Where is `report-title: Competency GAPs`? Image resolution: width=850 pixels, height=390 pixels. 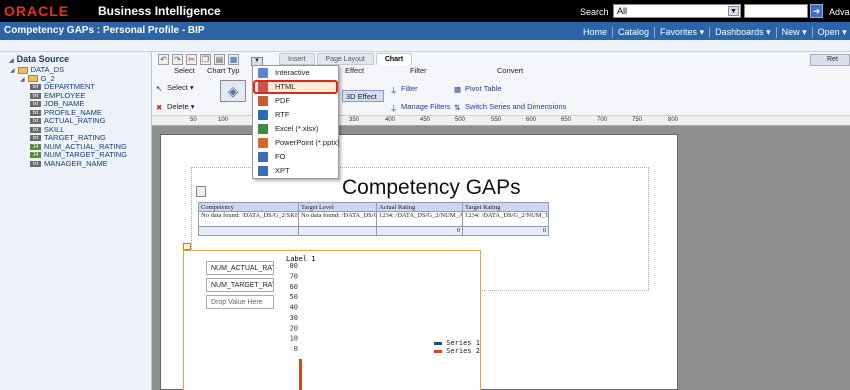
report-title: Competency GAPs is located at coordinates (431, 187).